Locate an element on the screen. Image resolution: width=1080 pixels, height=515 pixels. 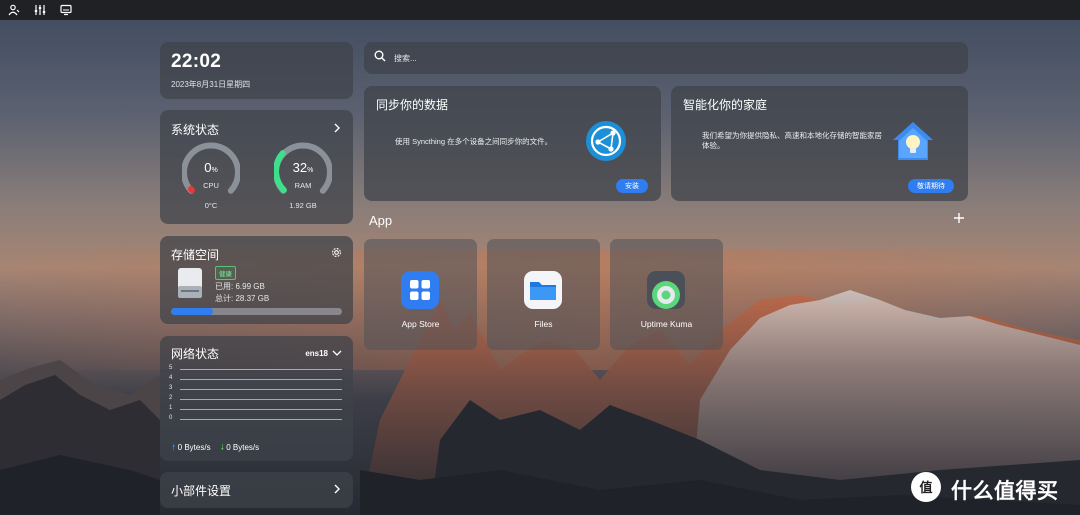
install-button: 安装 is located at coordinates (632, 186).